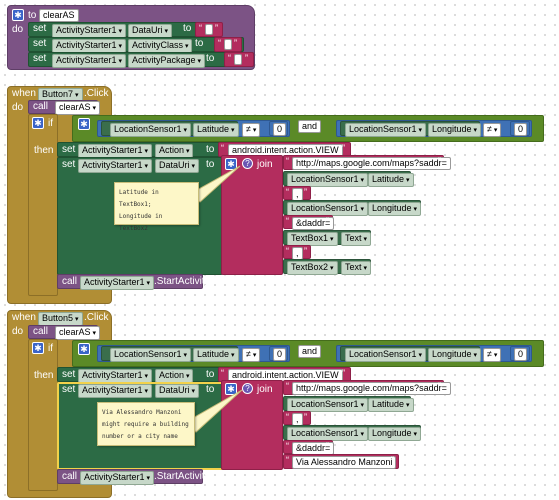 The height and width of the screenshot is (500, 559). I want to click on component-dropdown: TextBox1, so click(312, 239).